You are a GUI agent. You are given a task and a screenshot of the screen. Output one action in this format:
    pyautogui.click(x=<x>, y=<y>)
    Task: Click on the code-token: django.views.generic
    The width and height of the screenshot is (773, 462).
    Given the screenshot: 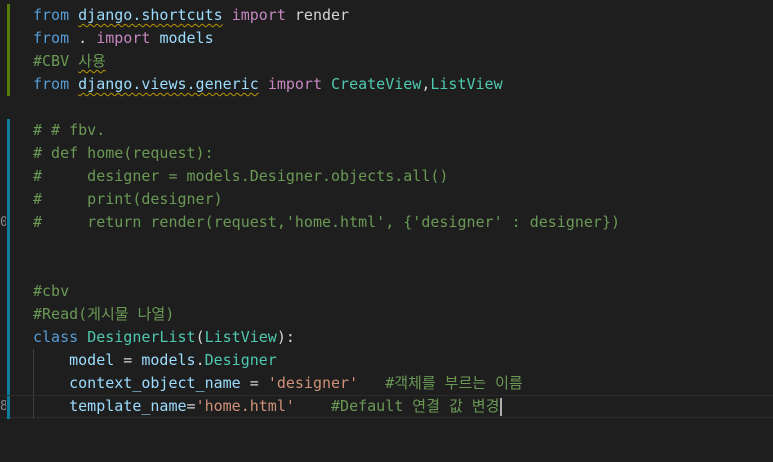 What is the action you would take?
    pyautogui.click(x=168, y=84)
    